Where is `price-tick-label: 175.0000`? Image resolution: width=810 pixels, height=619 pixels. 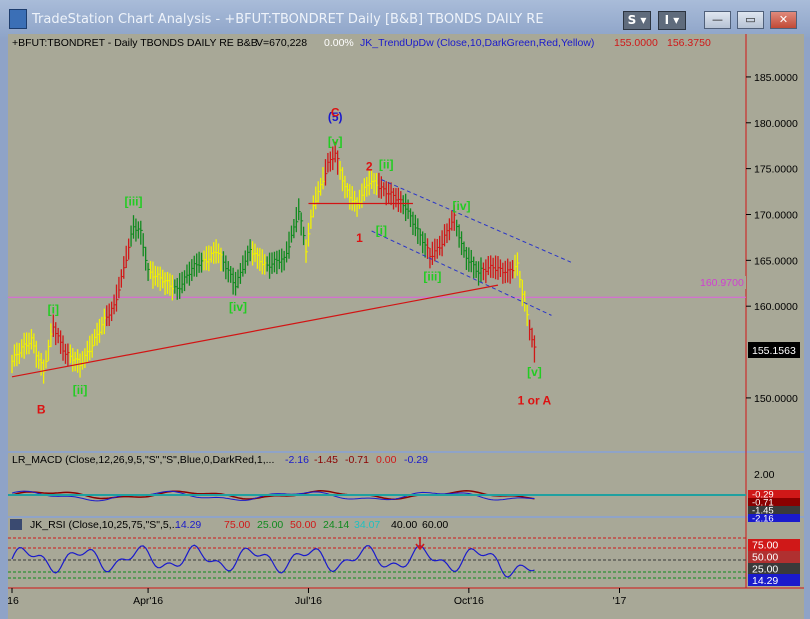
price-tick-label: 175.0000 is located at coordinates (776, 170).